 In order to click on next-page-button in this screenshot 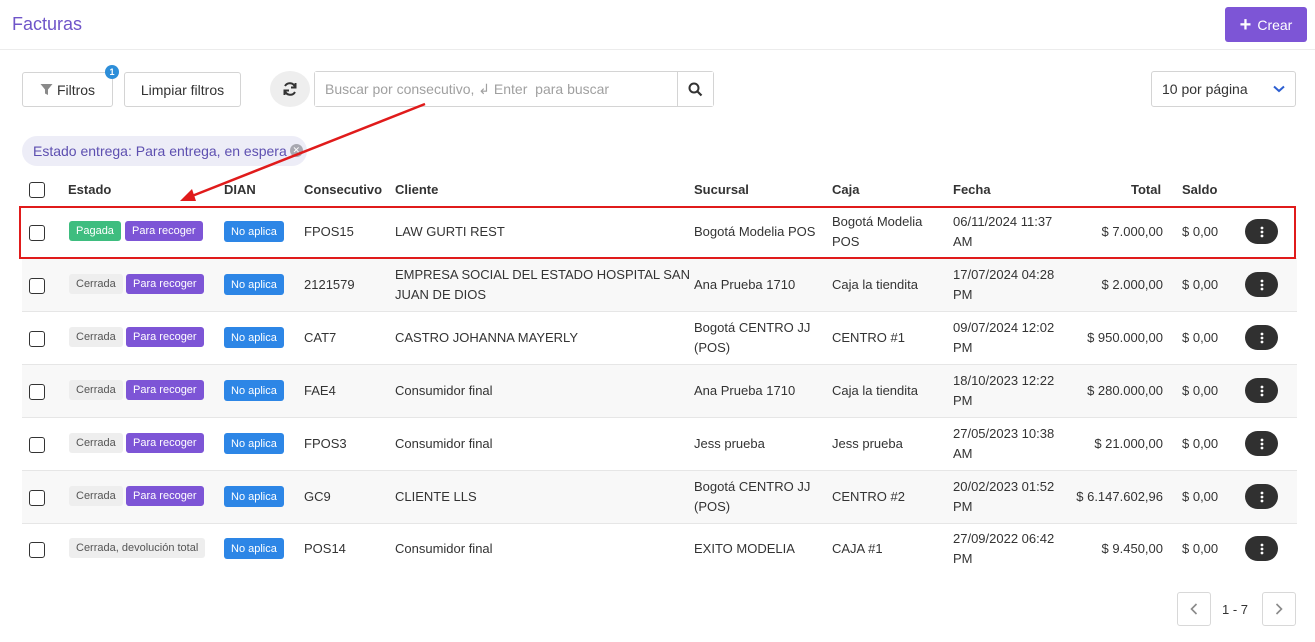, I will do `click(1279, 609)`.